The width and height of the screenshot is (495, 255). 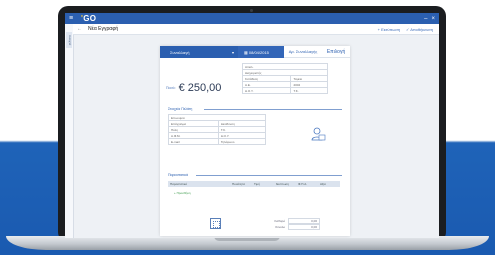 What do you see at coordinates (89, 18) in the screenshot?
I see `app-logo: 'GO` at bounding box center [89, 18].